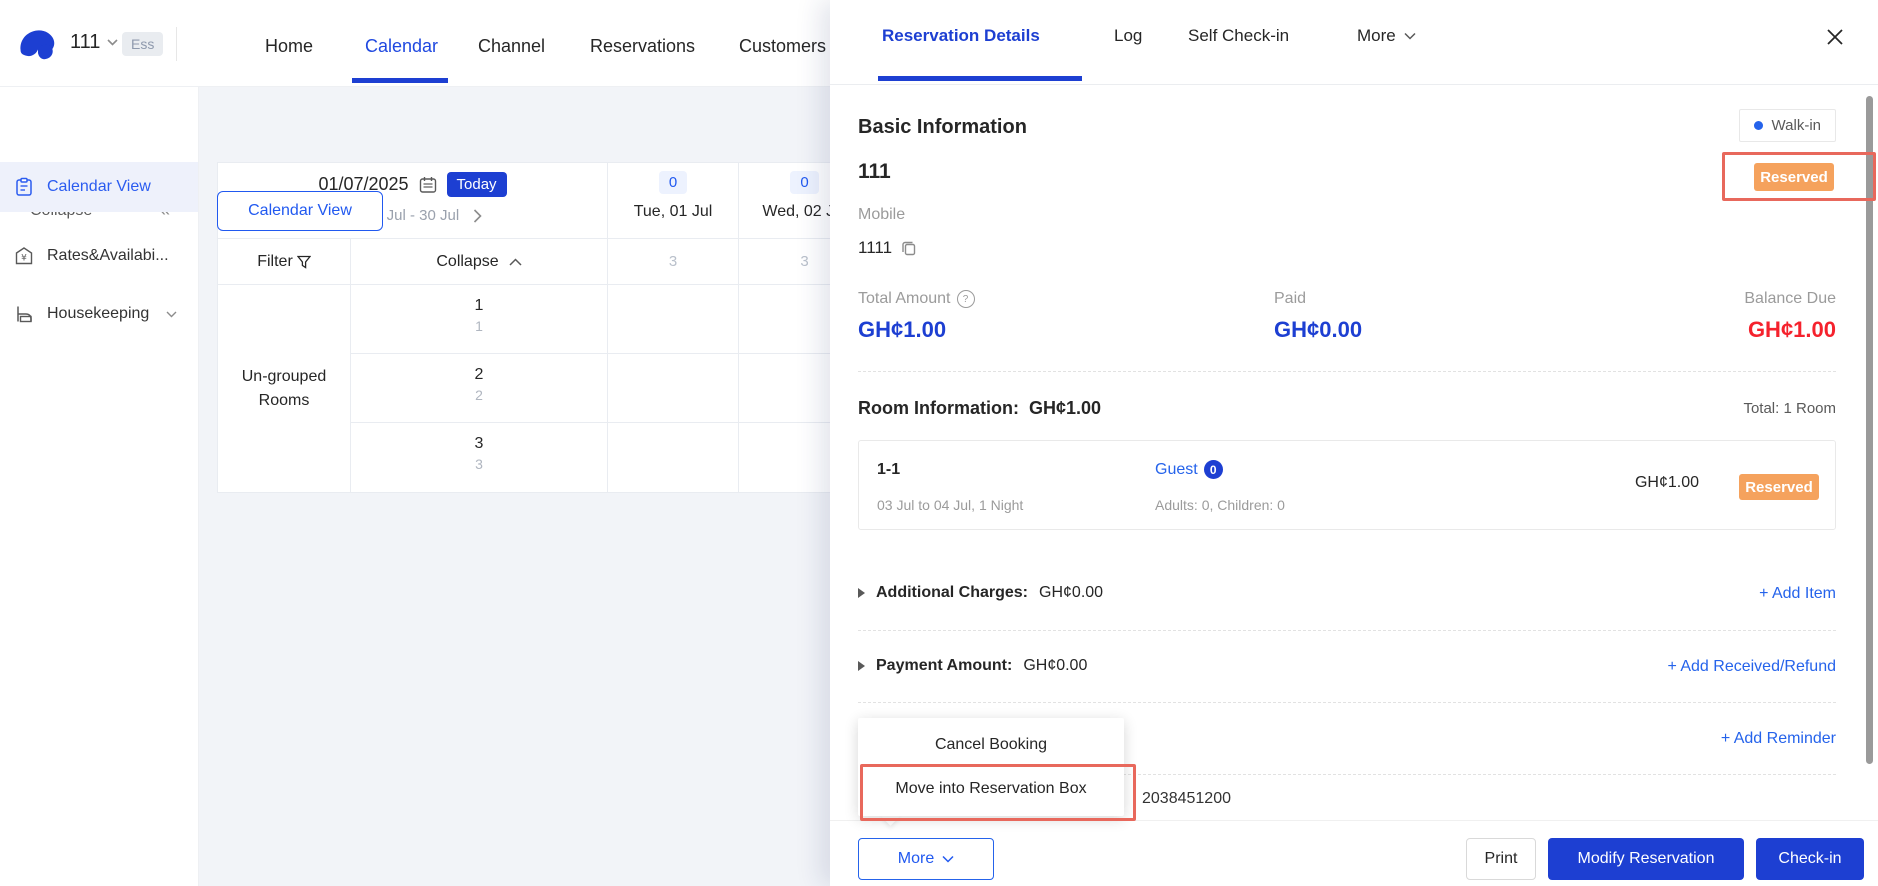 The image size is (1878, 886). I want to click on room-card-status-badge: Reserved, so click(1779, 487).